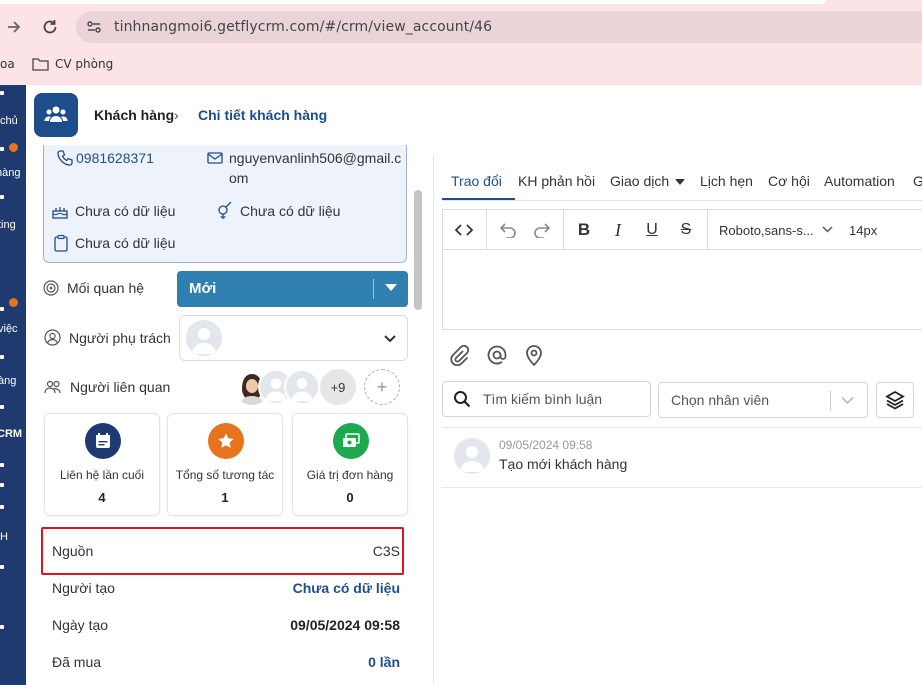 Image resolution: width=922 pixels, height=685 pixels. Describe the element at coordinates (225, 587) in the screenshot. I see `info-row-creator: Người tạo Chưa có dữ liệu` at that location.